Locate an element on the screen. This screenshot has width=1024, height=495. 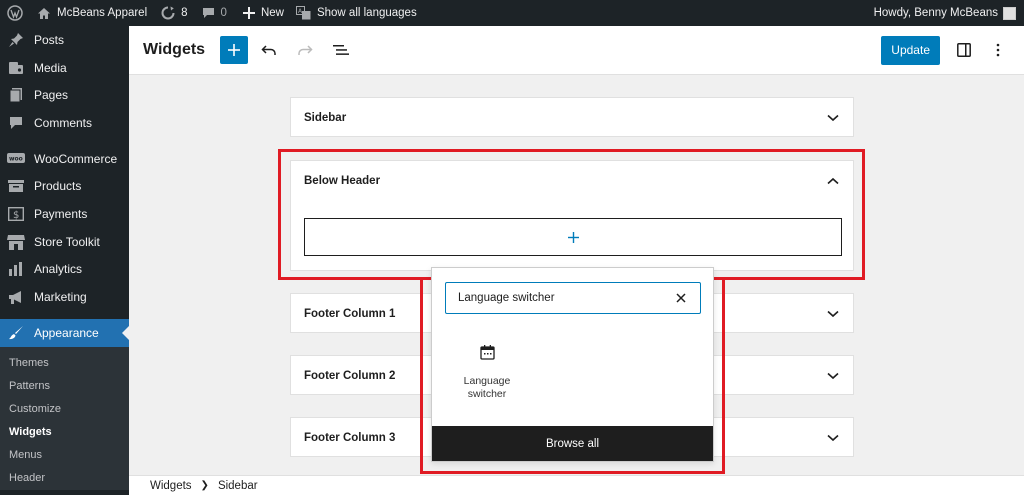
comments-link: 0 is located at coordinates (213, 13).